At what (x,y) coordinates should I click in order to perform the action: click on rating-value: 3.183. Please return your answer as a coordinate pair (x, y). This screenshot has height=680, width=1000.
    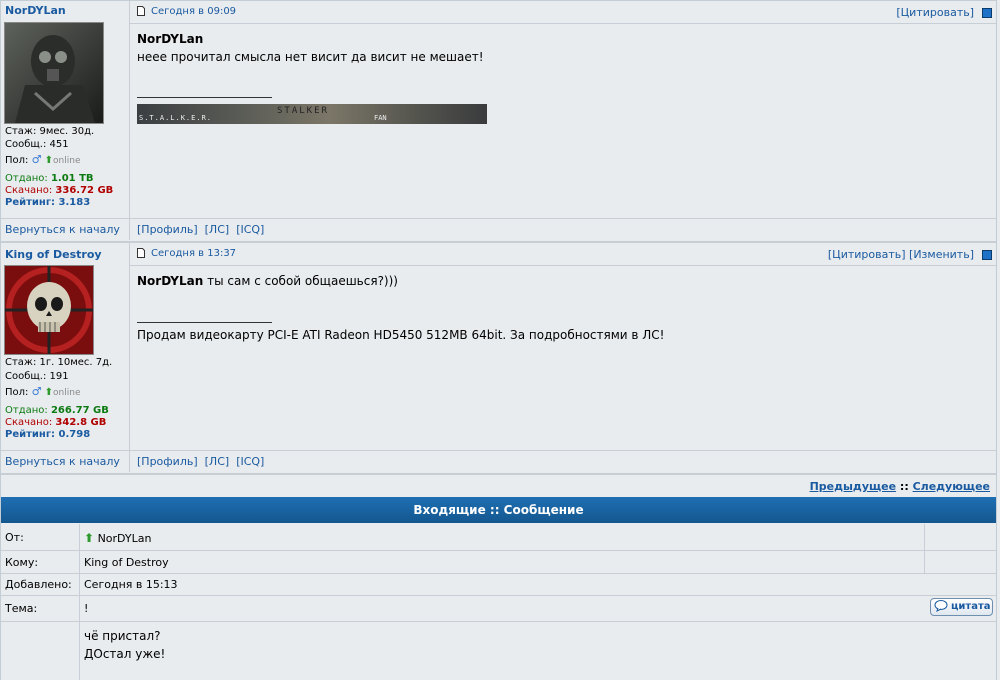
    Looking at the image, I should click on (74, 202).